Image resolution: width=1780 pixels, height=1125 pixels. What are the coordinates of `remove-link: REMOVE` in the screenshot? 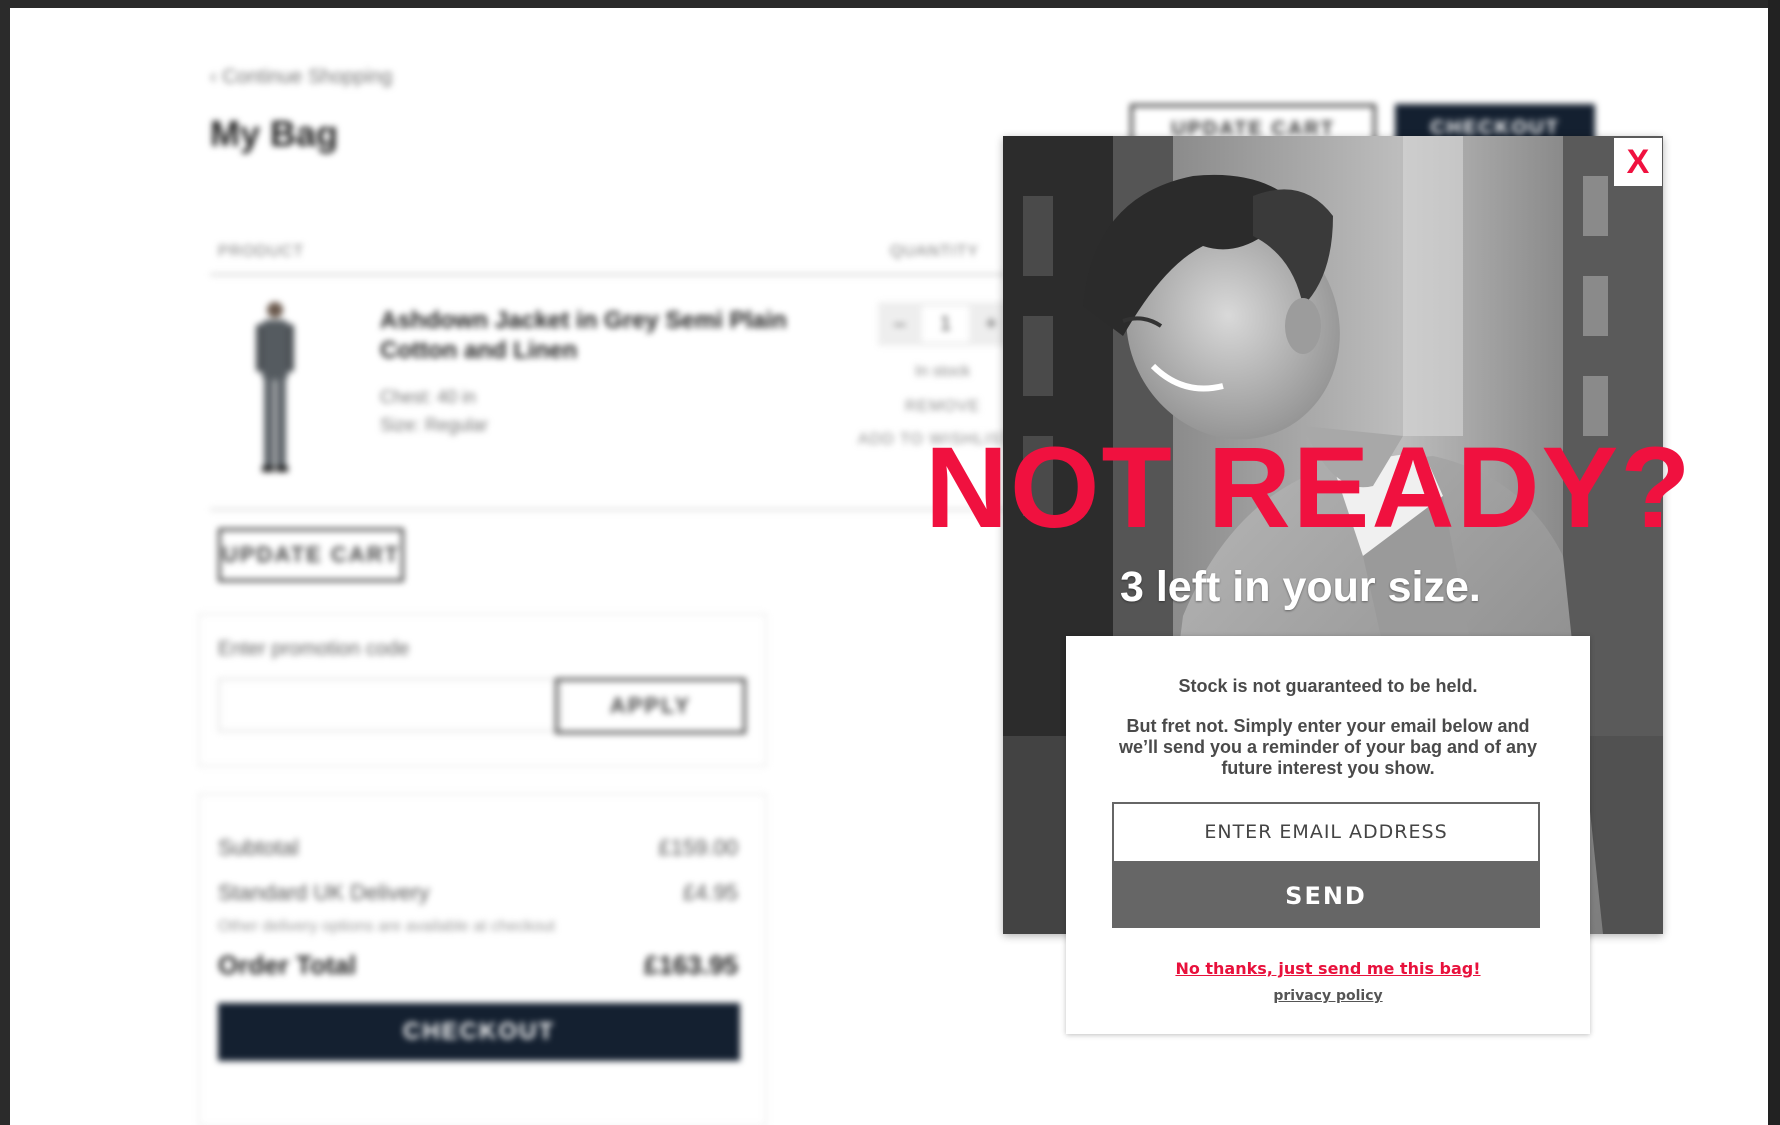 It's located at (942, 407).